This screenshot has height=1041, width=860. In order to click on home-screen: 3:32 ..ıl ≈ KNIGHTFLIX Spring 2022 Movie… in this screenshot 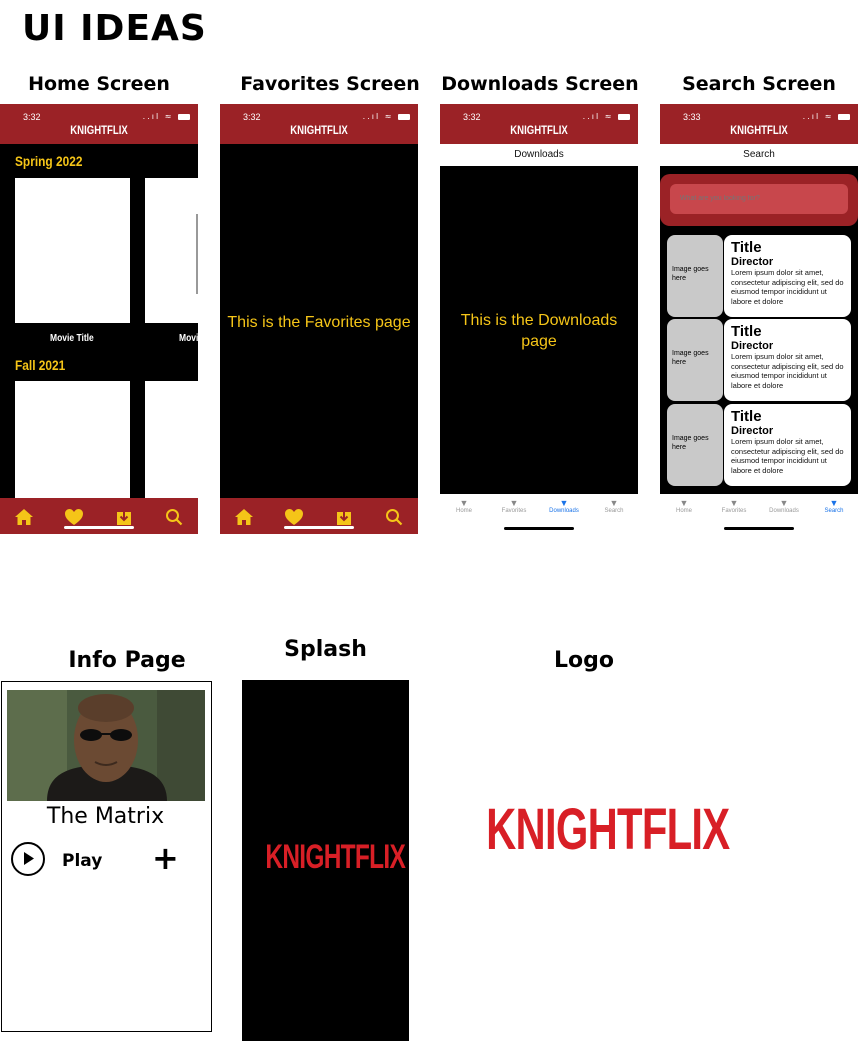, I will do `click(99, 319)`.